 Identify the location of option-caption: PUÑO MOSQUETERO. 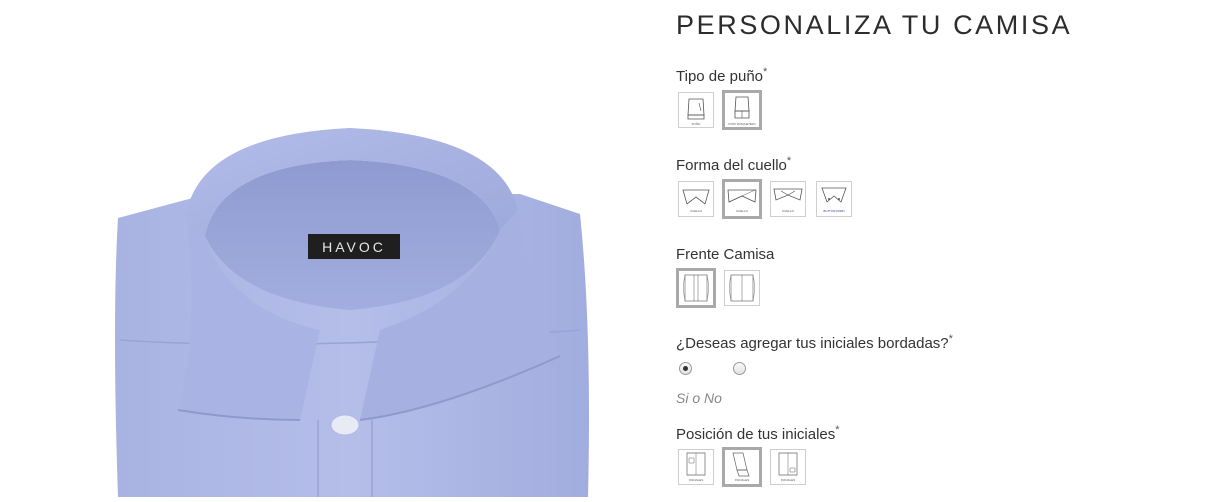
(742, 123).